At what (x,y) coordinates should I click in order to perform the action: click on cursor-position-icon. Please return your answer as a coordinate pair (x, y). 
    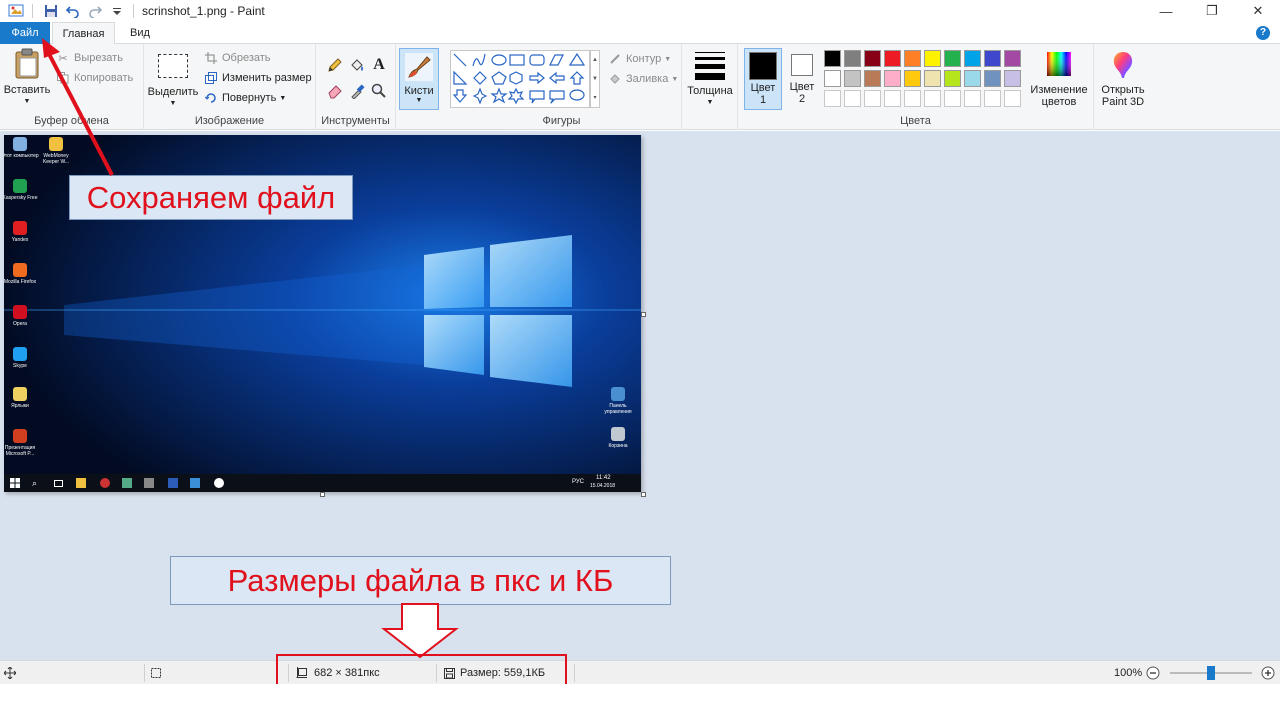
    Looking at the image, I should click on (10, 673).